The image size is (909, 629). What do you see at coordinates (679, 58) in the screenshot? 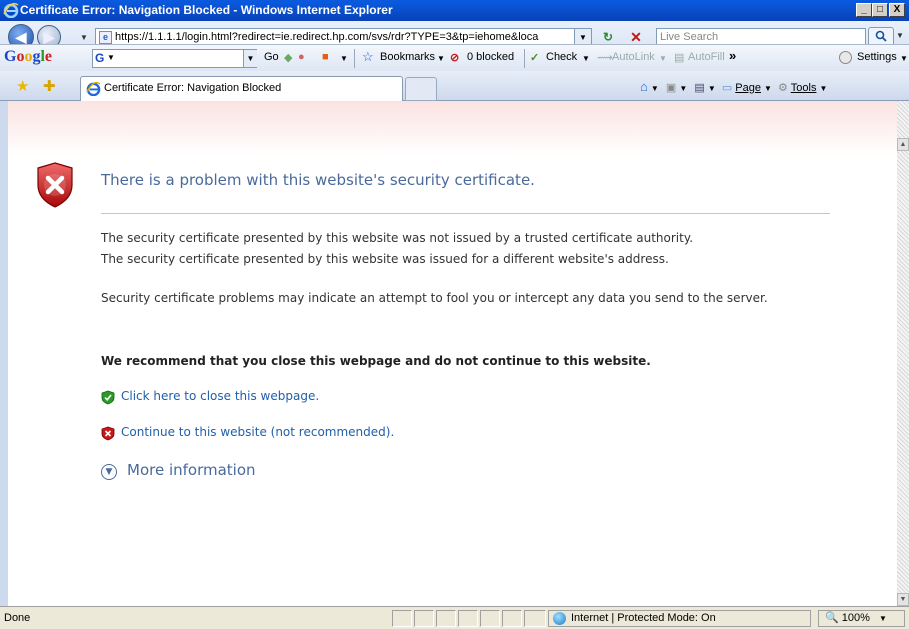
I see `autofill-icon: ▤` at bounding box center [679, 58].